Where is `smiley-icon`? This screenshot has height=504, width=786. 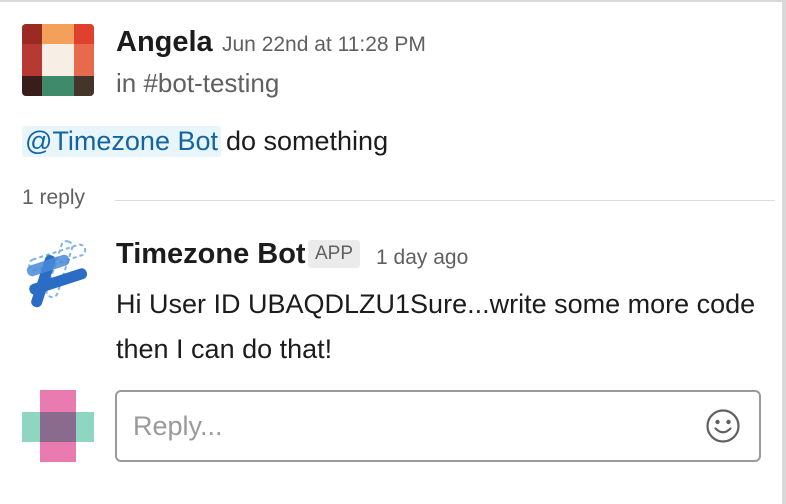 smiley-icon is located at coordinates (723, 426).